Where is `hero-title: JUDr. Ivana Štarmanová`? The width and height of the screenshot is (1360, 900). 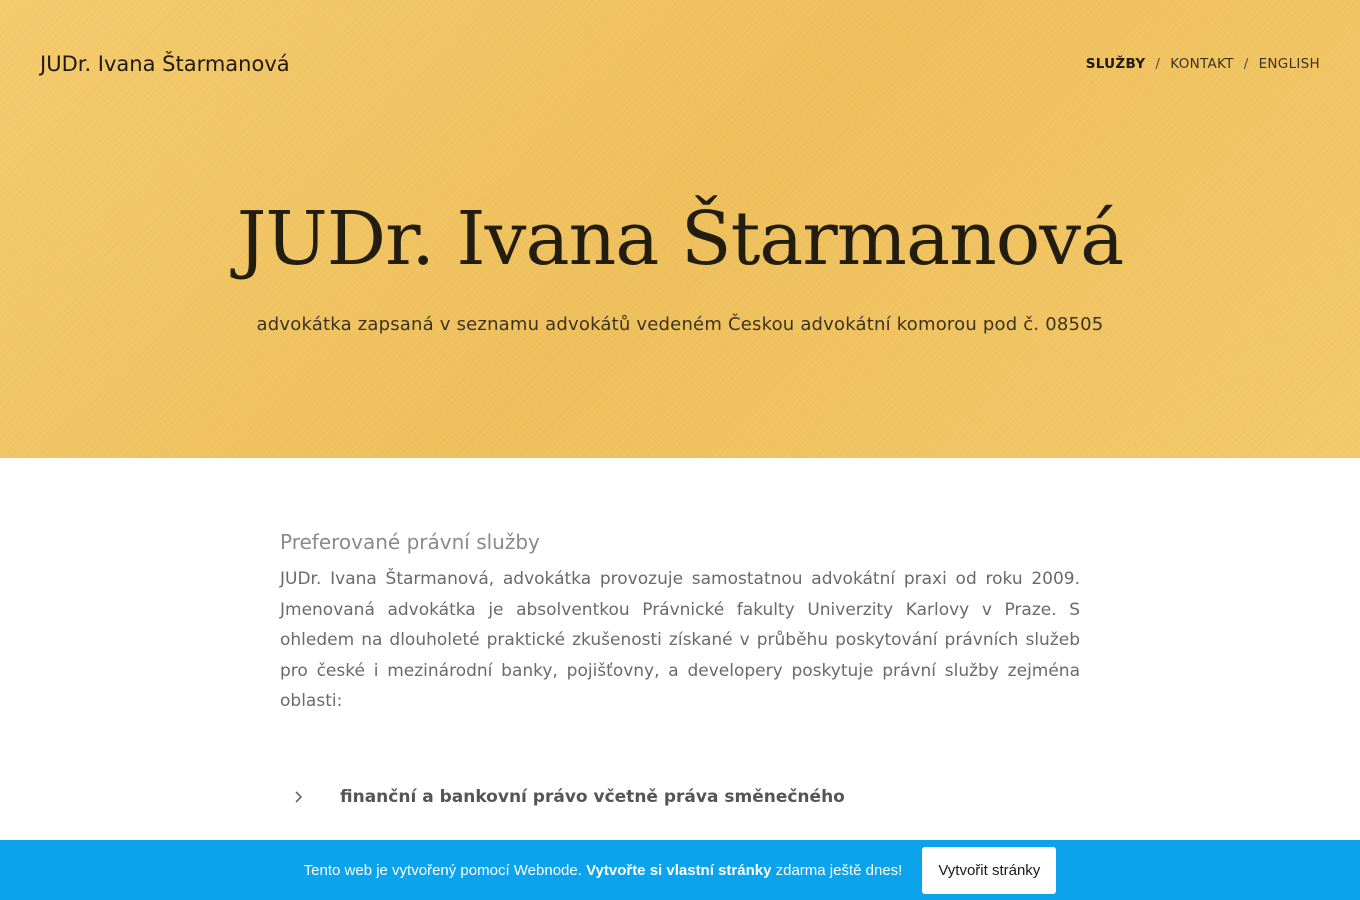
hero-title: JUDr. Ivana Štarmanová is located at coordinates (680, 239).